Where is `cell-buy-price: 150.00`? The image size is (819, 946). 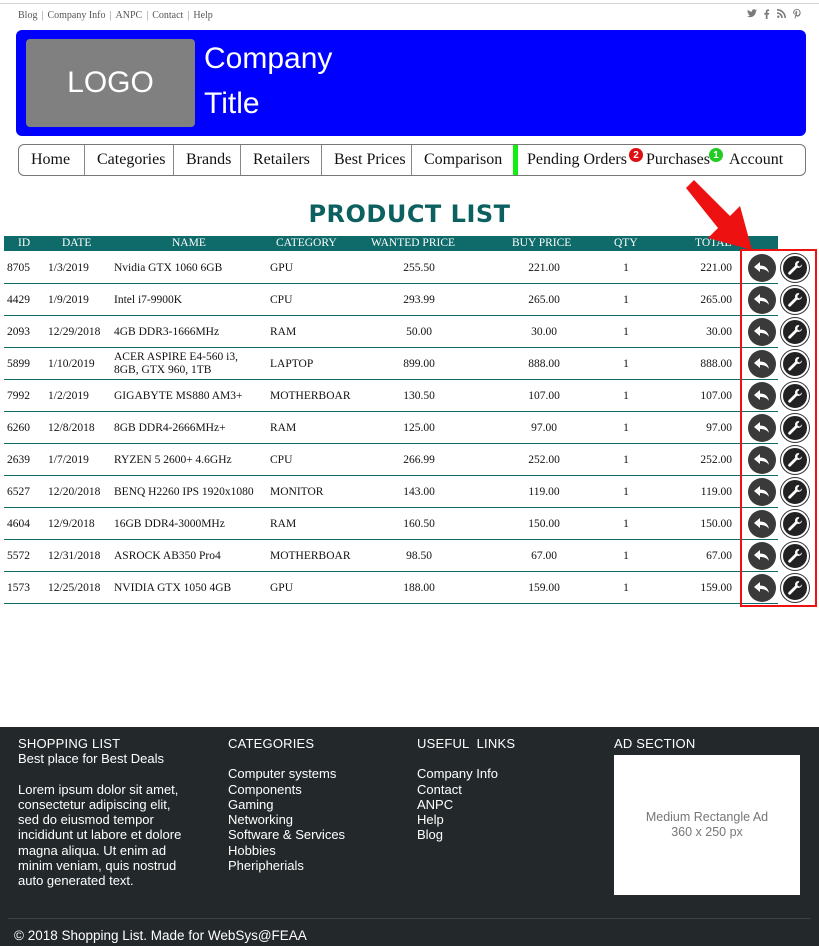
cell-buy-price: 150.00 is located at coordinates (544, 524).